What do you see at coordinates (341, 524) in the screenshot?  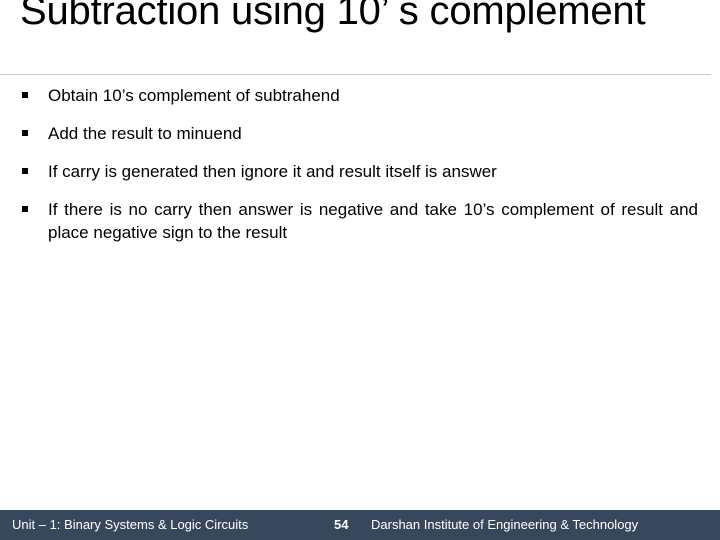 I see `footer-page-number: 54` at bounding box center [341, 524].